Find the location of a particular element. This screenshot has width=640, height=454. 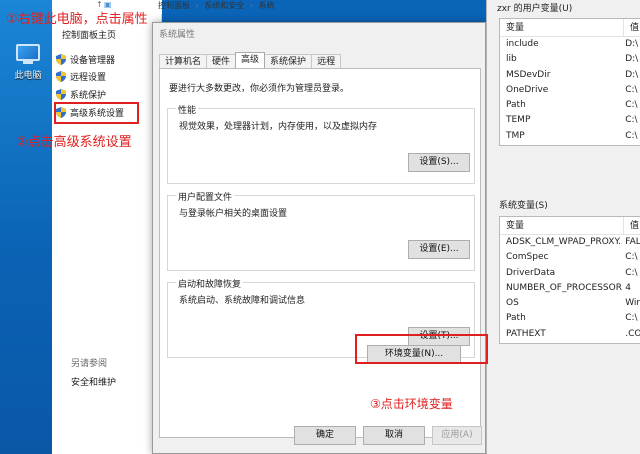

list-item: OS Wir is located at coordinates (570, 303).